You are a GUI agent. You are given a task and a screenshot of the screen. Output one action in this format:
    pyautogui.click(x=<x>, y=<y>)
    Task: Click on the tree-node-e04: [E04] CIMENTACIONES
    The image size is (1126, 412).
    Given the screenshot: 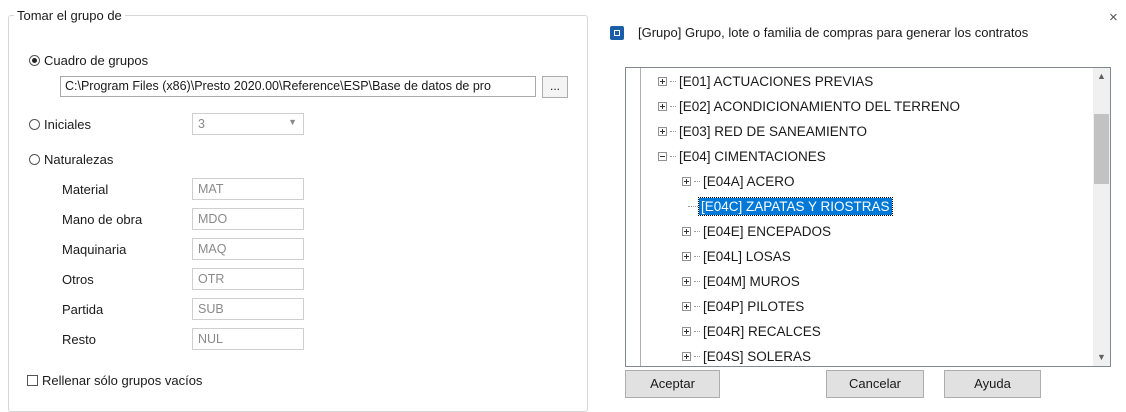 What is the action you would take?
    pyautogui.click(x=743, y=156)
    